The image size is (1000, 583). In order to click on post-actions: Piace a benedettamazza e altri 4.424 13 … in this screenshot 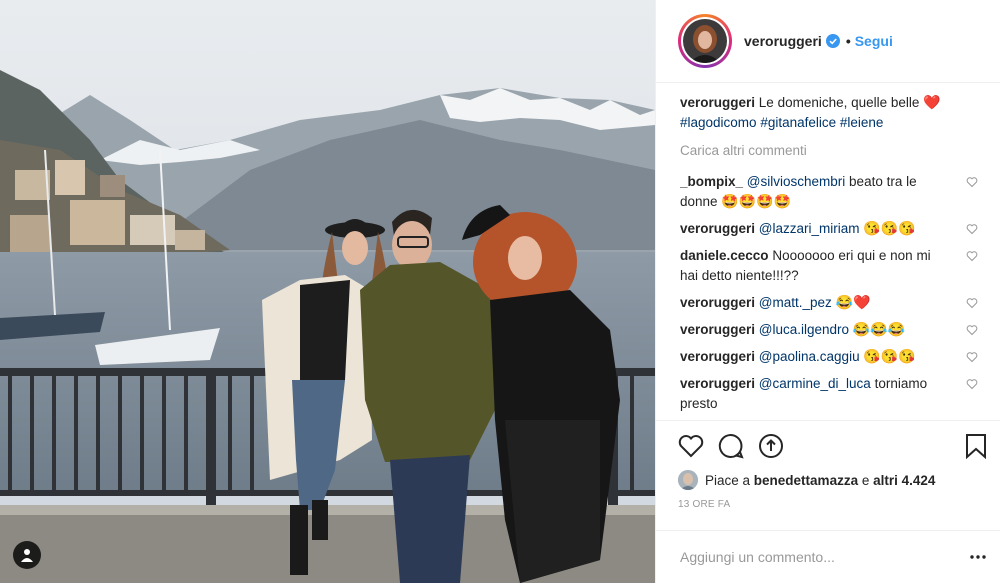, I will do `click(828, 465)`.